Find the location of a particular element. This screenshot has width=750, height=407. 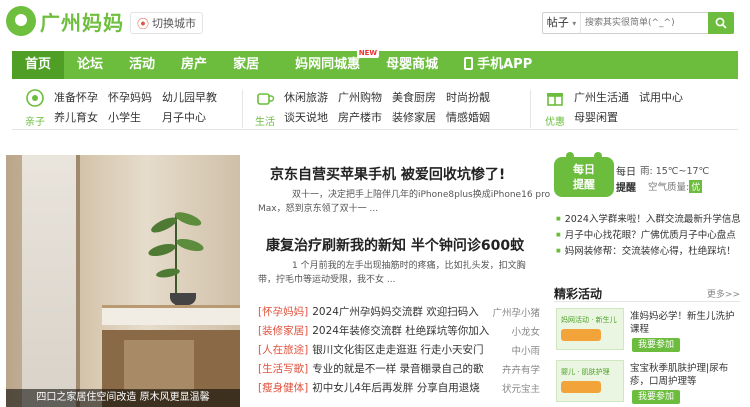

cat-link: 情感婚姻 is located at coordinates (468, 118).